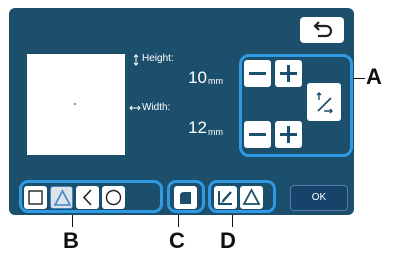  Describe the element at coordinates (215, 81) in the screenshot. I see `height-unit: mm` at that location.